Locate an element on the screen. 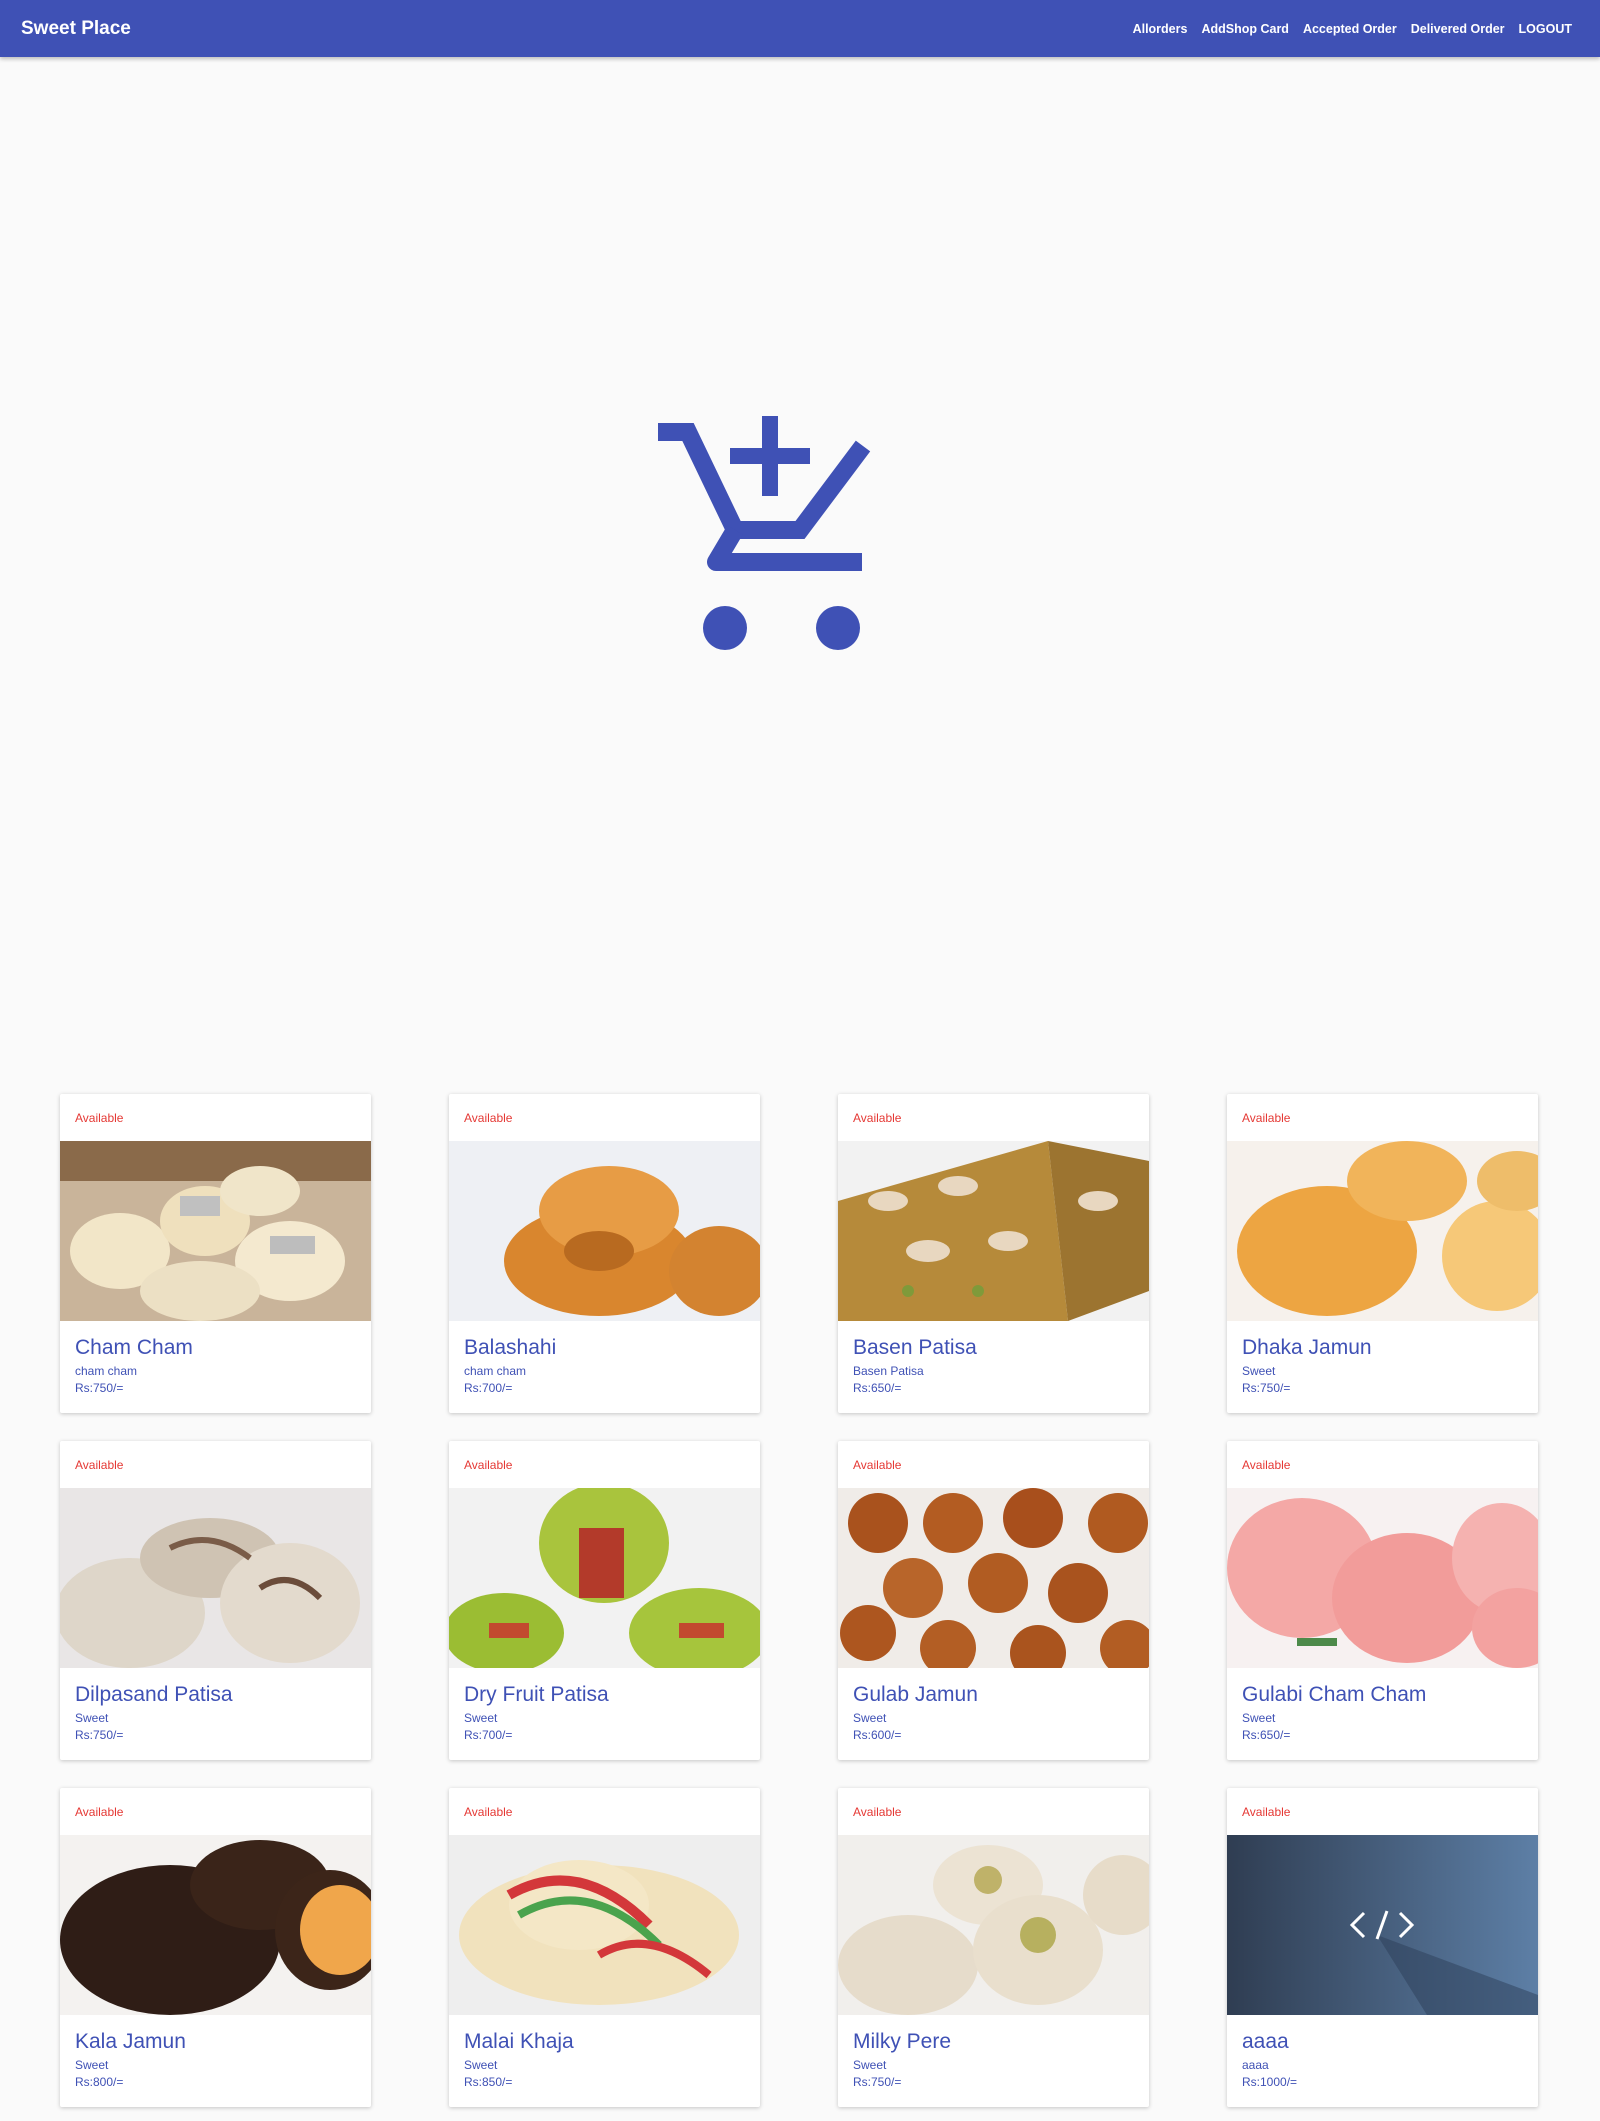  product-card: Available Cham Cham cham cham Rs:750/= is located at coordinates (215, 1253).